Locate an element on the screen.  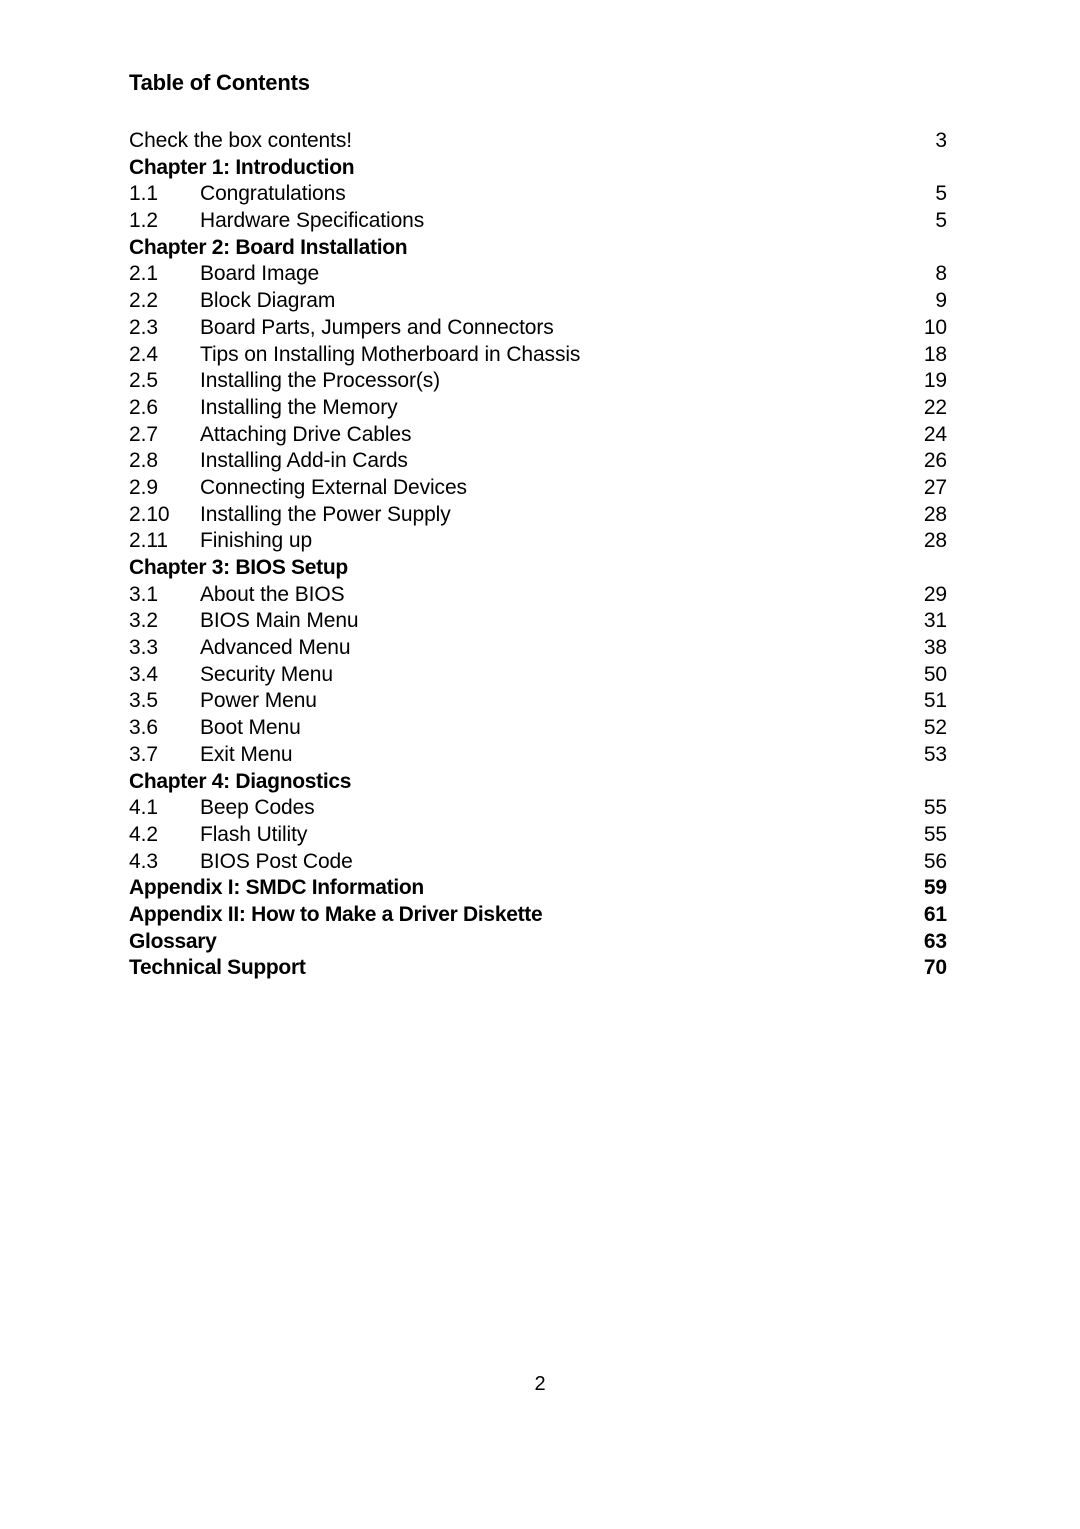
toc-entry-number: 2.1 is located at coordinates (143, 274).